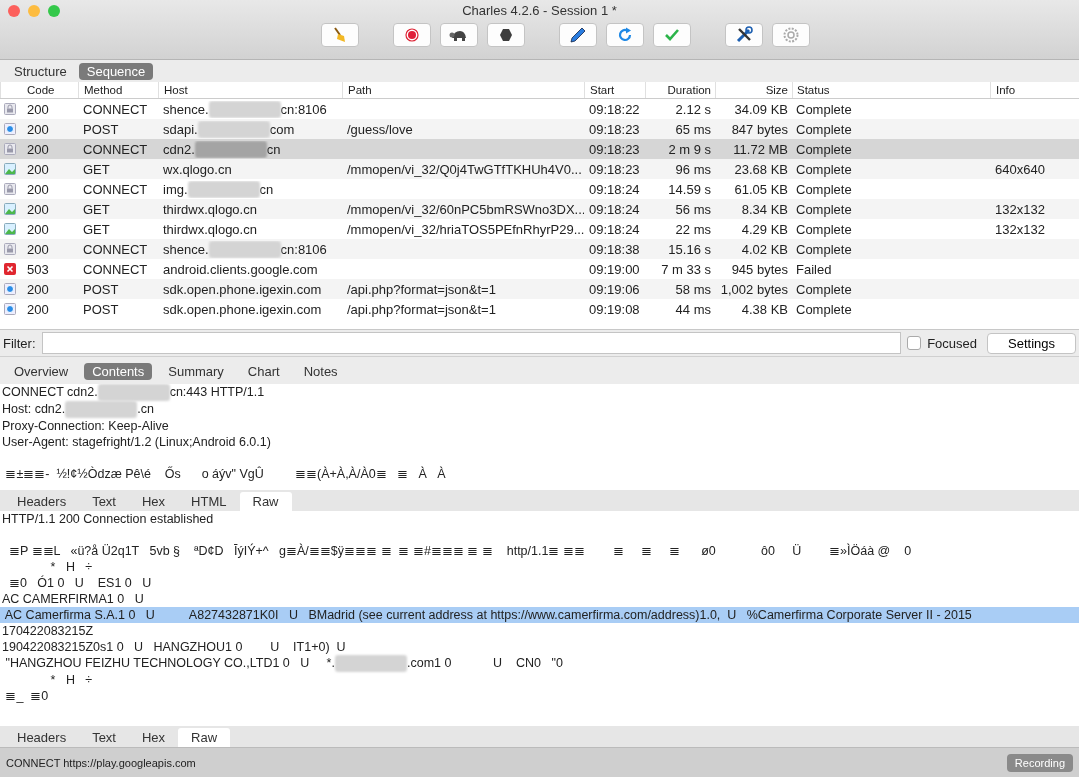 The width and height of the screenshot is (1079, 777). Describe the element at coordinates (50, 90) in the screenshot. I see `column-header: Code` at that location.